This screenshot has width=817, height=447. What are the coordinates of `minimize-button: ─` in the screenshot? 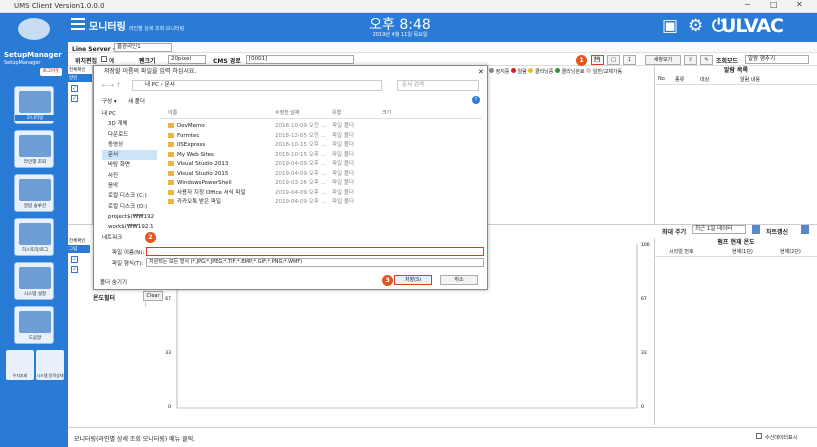 It's located at (747, 4).